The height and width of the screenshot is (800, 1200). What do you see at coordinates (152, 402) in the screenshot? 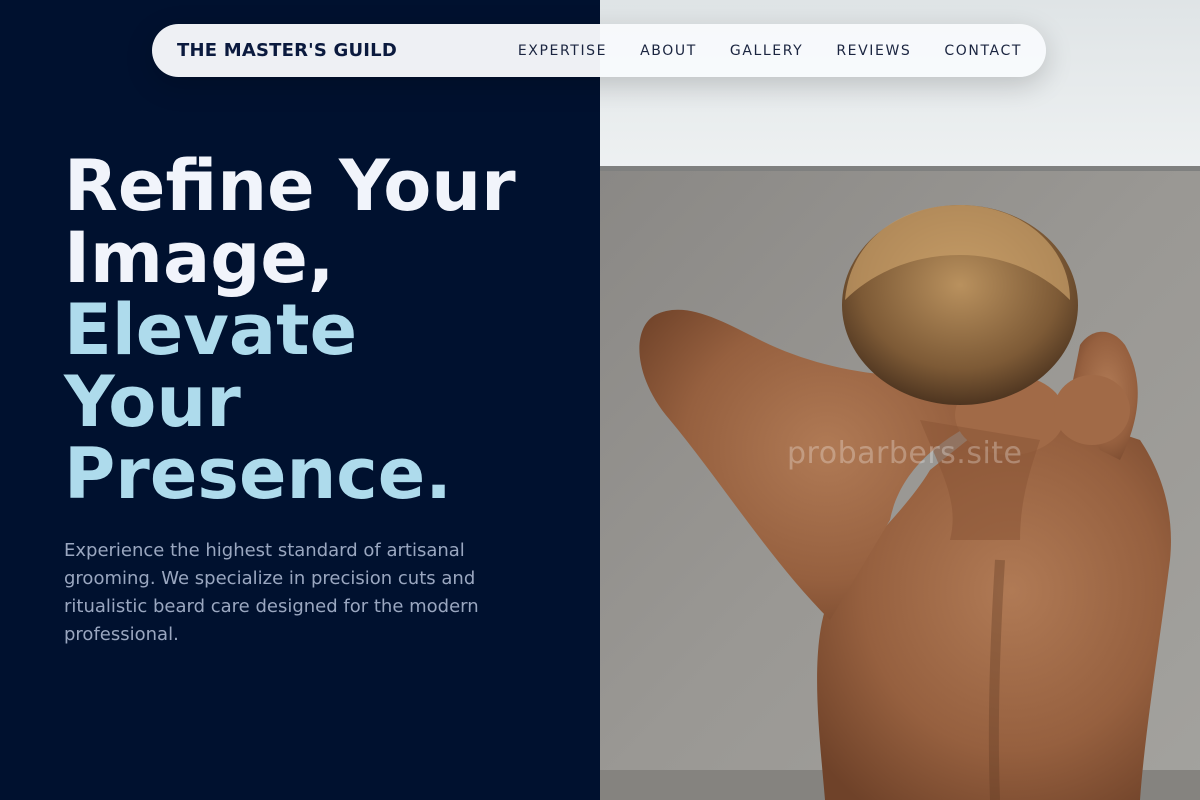
I see `hero-title-accent-line: Your` at bounding box center [152, 402].